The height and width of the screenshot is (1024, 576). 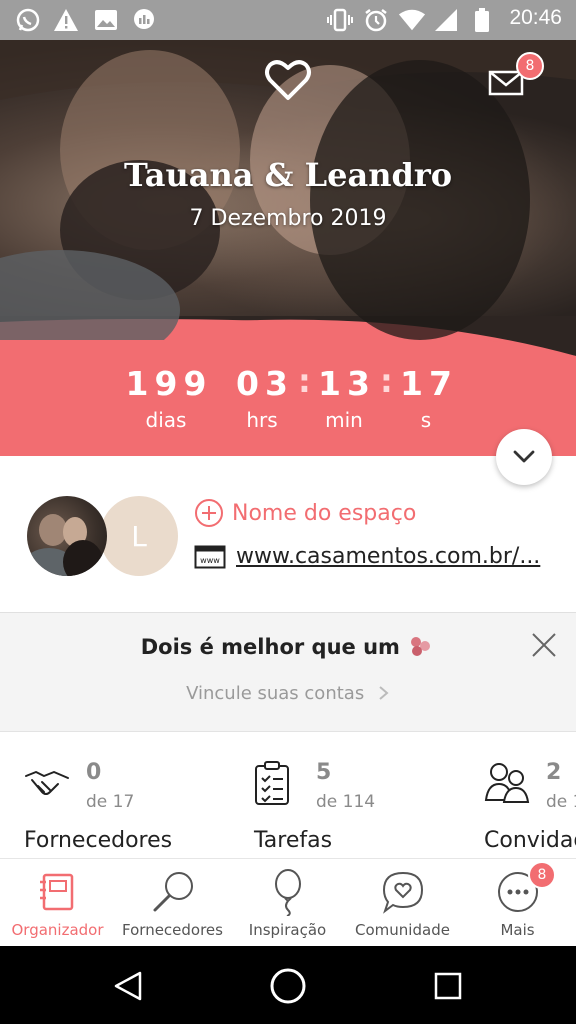 I want to click on handshake-icon, so click(x=47, y=783).